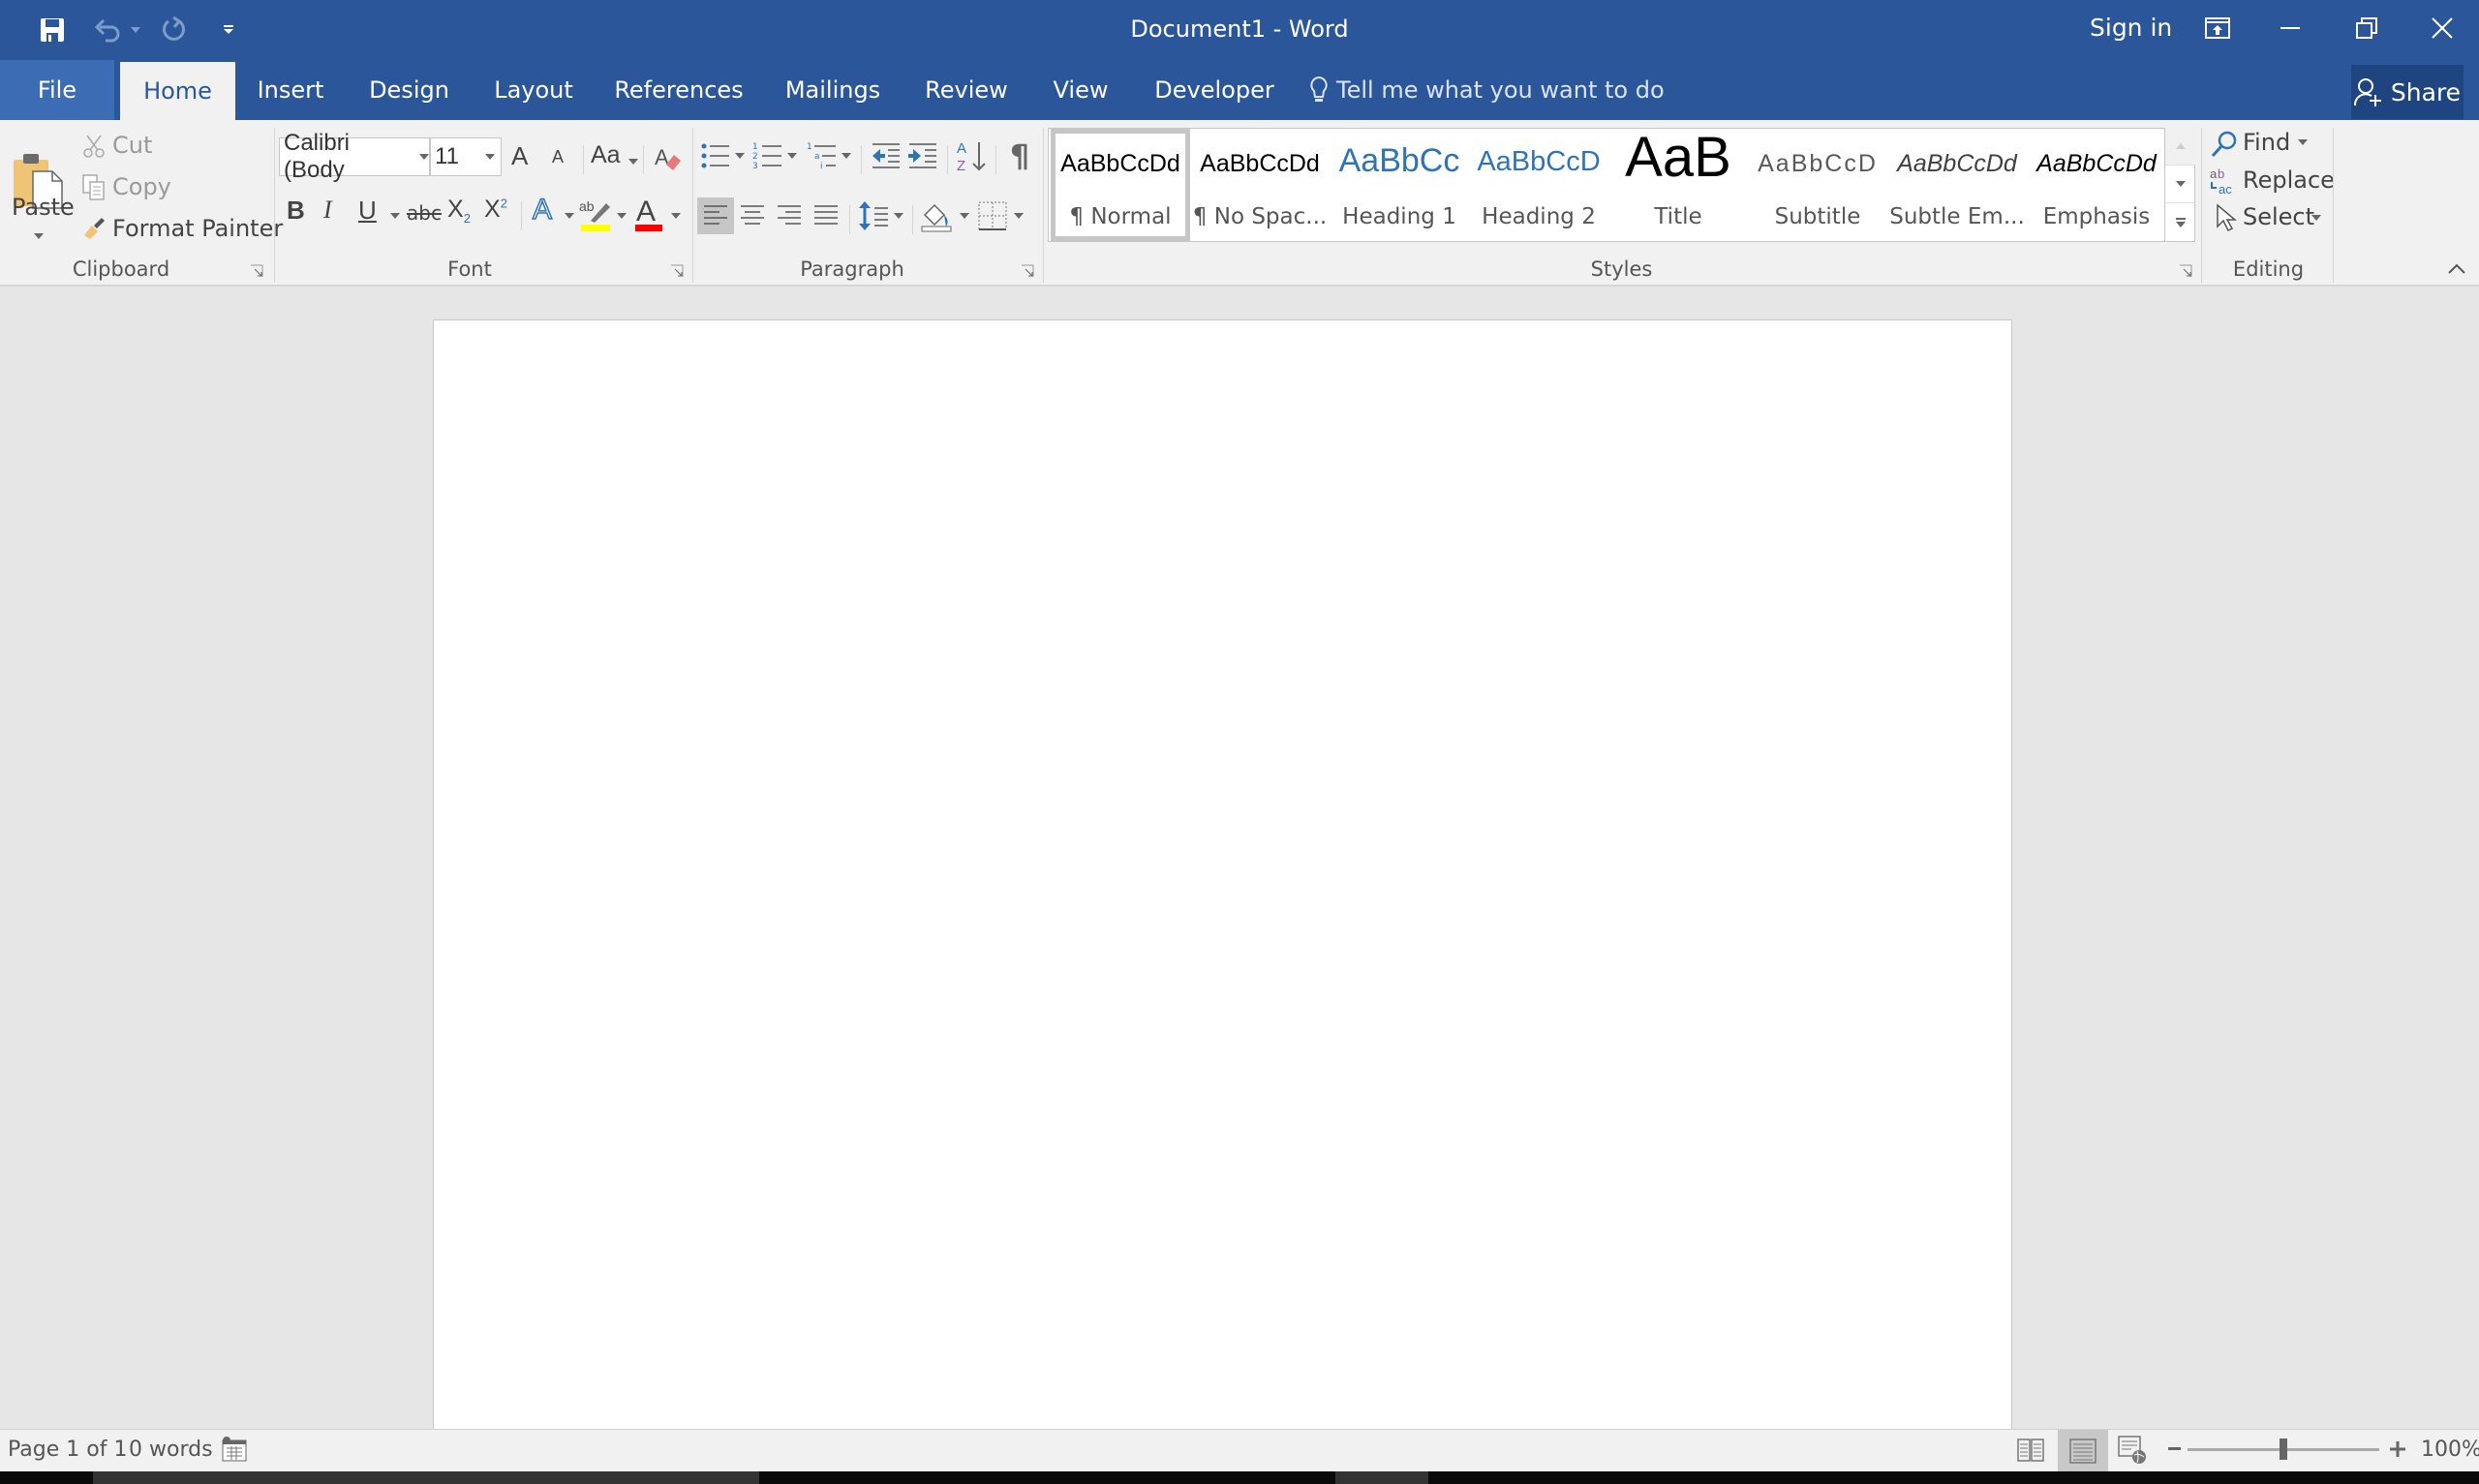 The width and height of the screenshot is (2479, 1484). I want to click on format-painter-button: Format Painter, so click(197, 228).